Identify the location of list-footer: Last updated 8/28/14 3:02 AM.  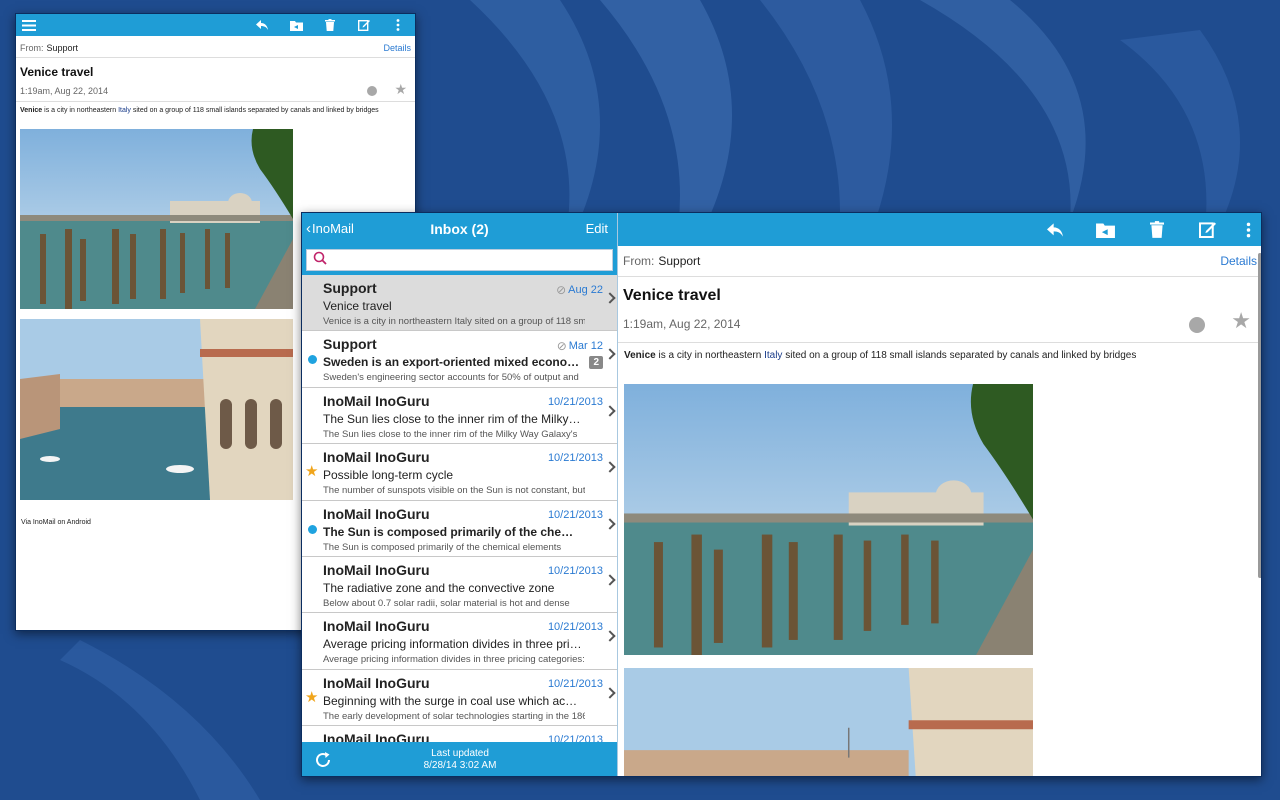
(459, 759).